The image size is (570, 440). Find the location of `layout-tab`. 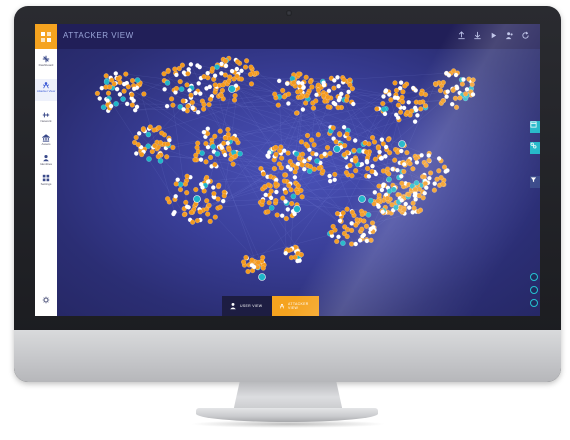

layout-tab is located at coordinates (535, 127).